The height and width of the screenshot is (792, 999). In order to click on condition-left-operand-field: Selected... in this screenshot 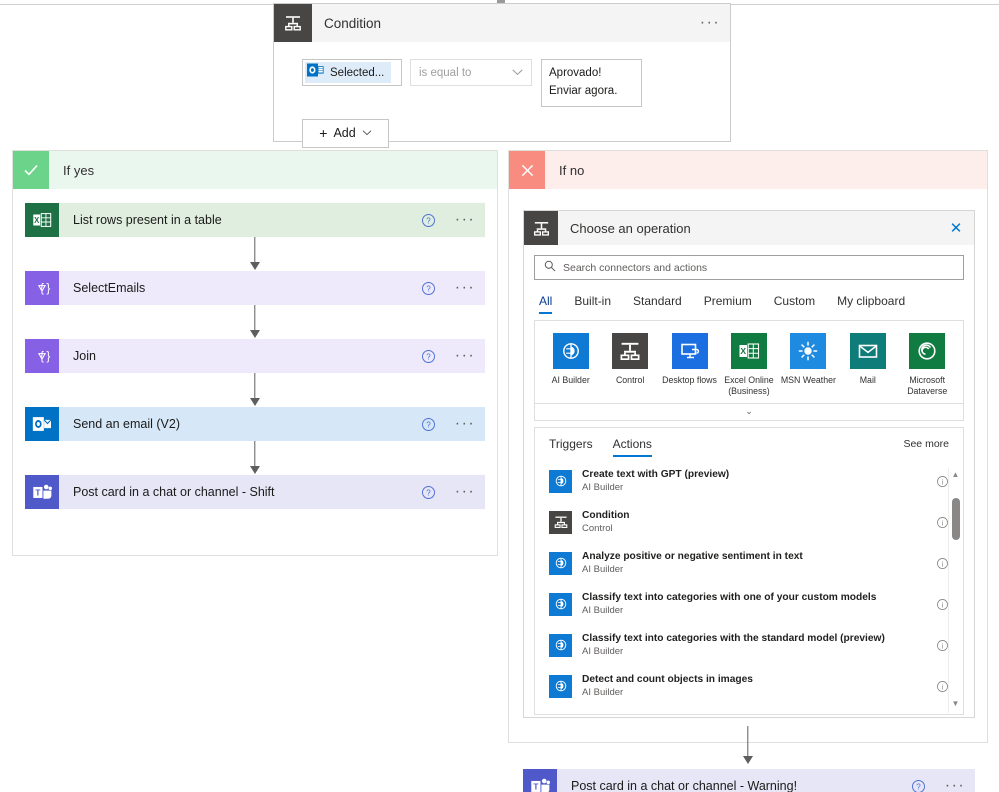, I will do `click(352, 72)`.